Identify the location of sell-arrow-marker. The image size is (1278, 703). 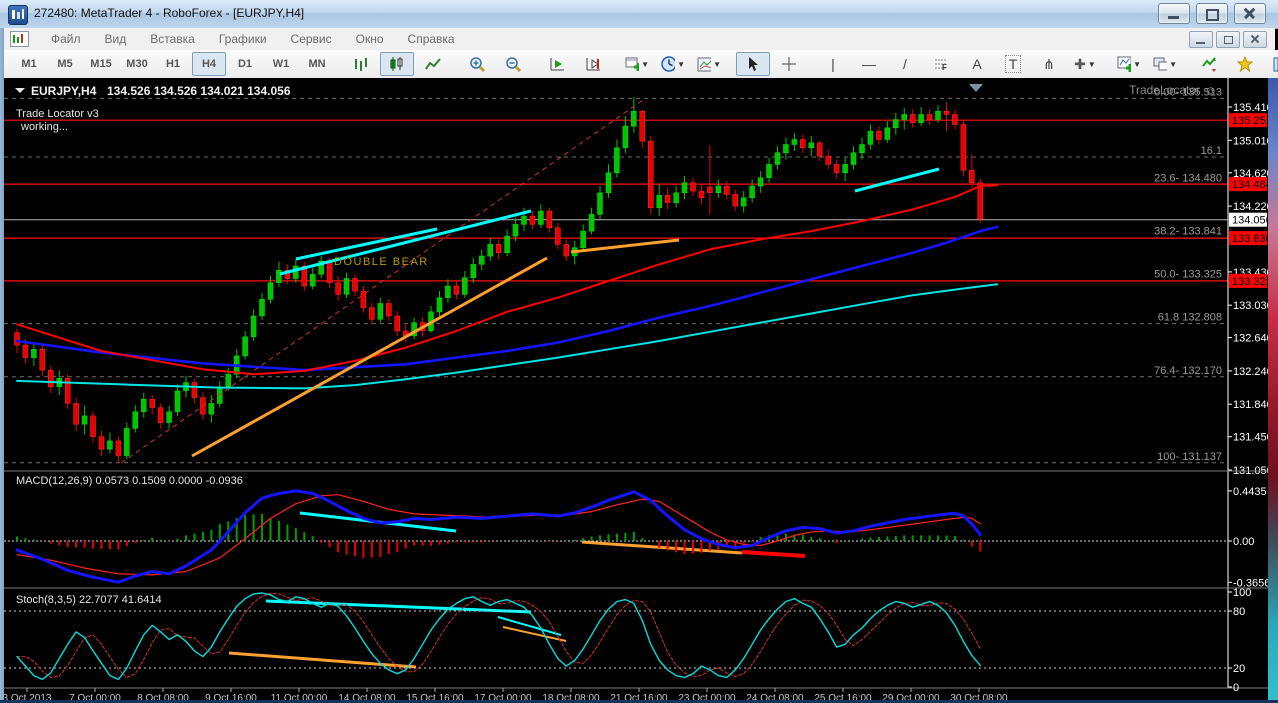
(976, 88).